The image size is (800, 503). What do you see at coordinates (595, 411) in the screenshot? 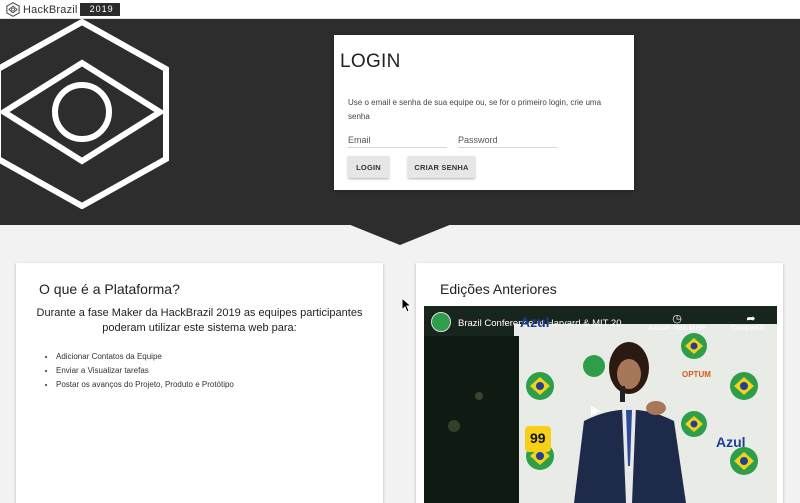
I see `play-icon` at bounding box center [595, 411].